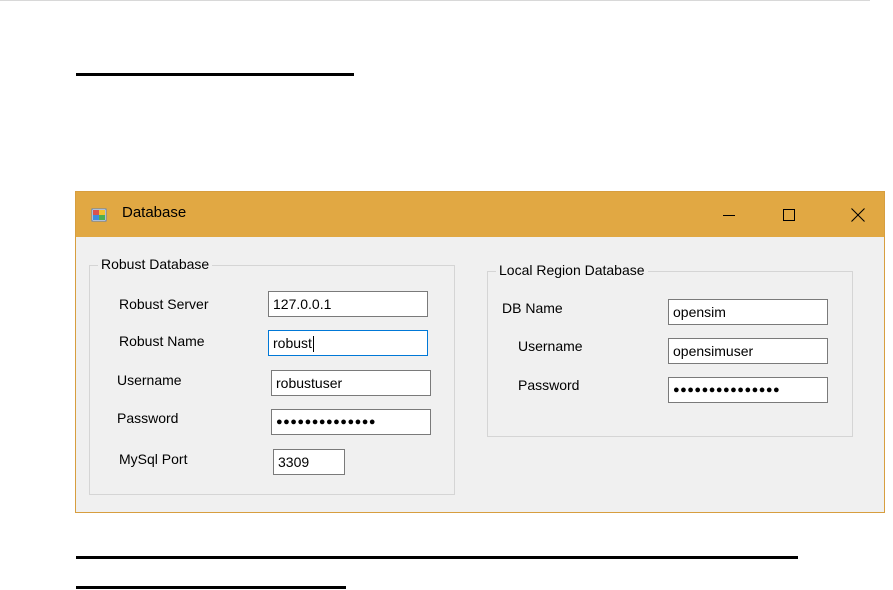  What do you see at coordinates (294, 462) in the screenshot?
I see `mysql-port-value: 3309` at bounding box center [294, 462].